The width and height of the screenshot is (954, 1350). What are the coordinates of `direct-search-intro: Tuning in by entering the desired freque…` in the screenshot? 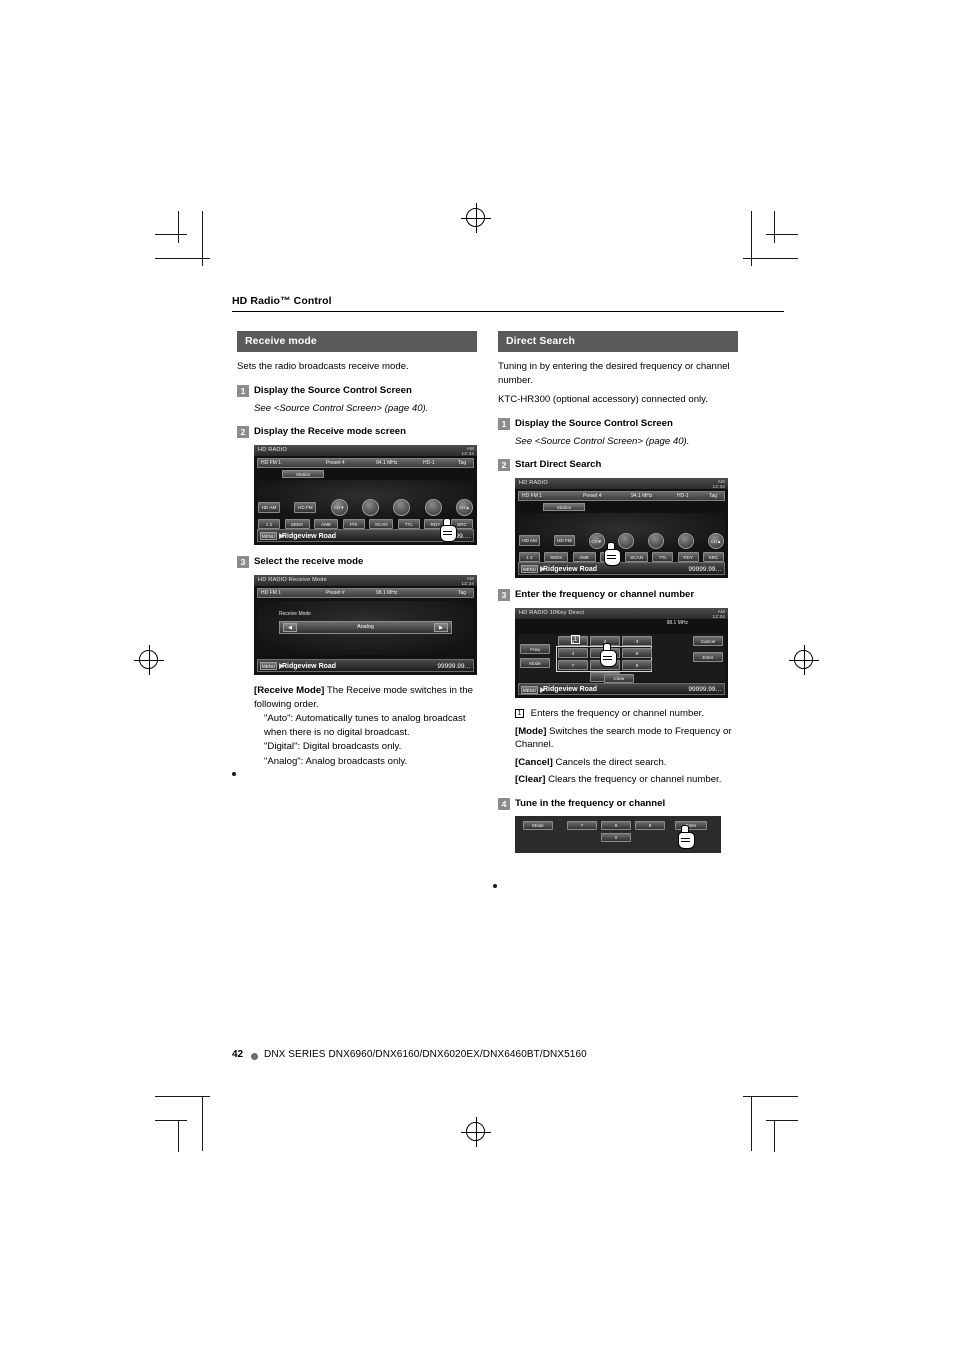 It's located at (614, 373).